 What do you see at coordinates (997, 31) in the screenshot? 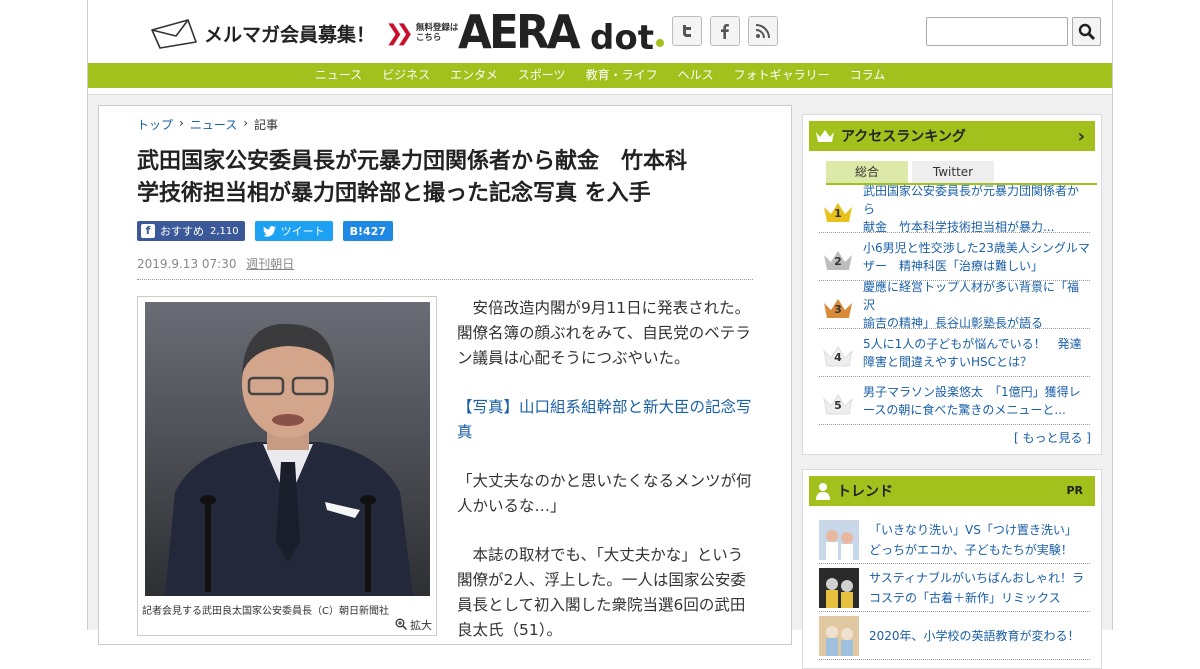
I see `search-input` at bounding box center [997, 31].